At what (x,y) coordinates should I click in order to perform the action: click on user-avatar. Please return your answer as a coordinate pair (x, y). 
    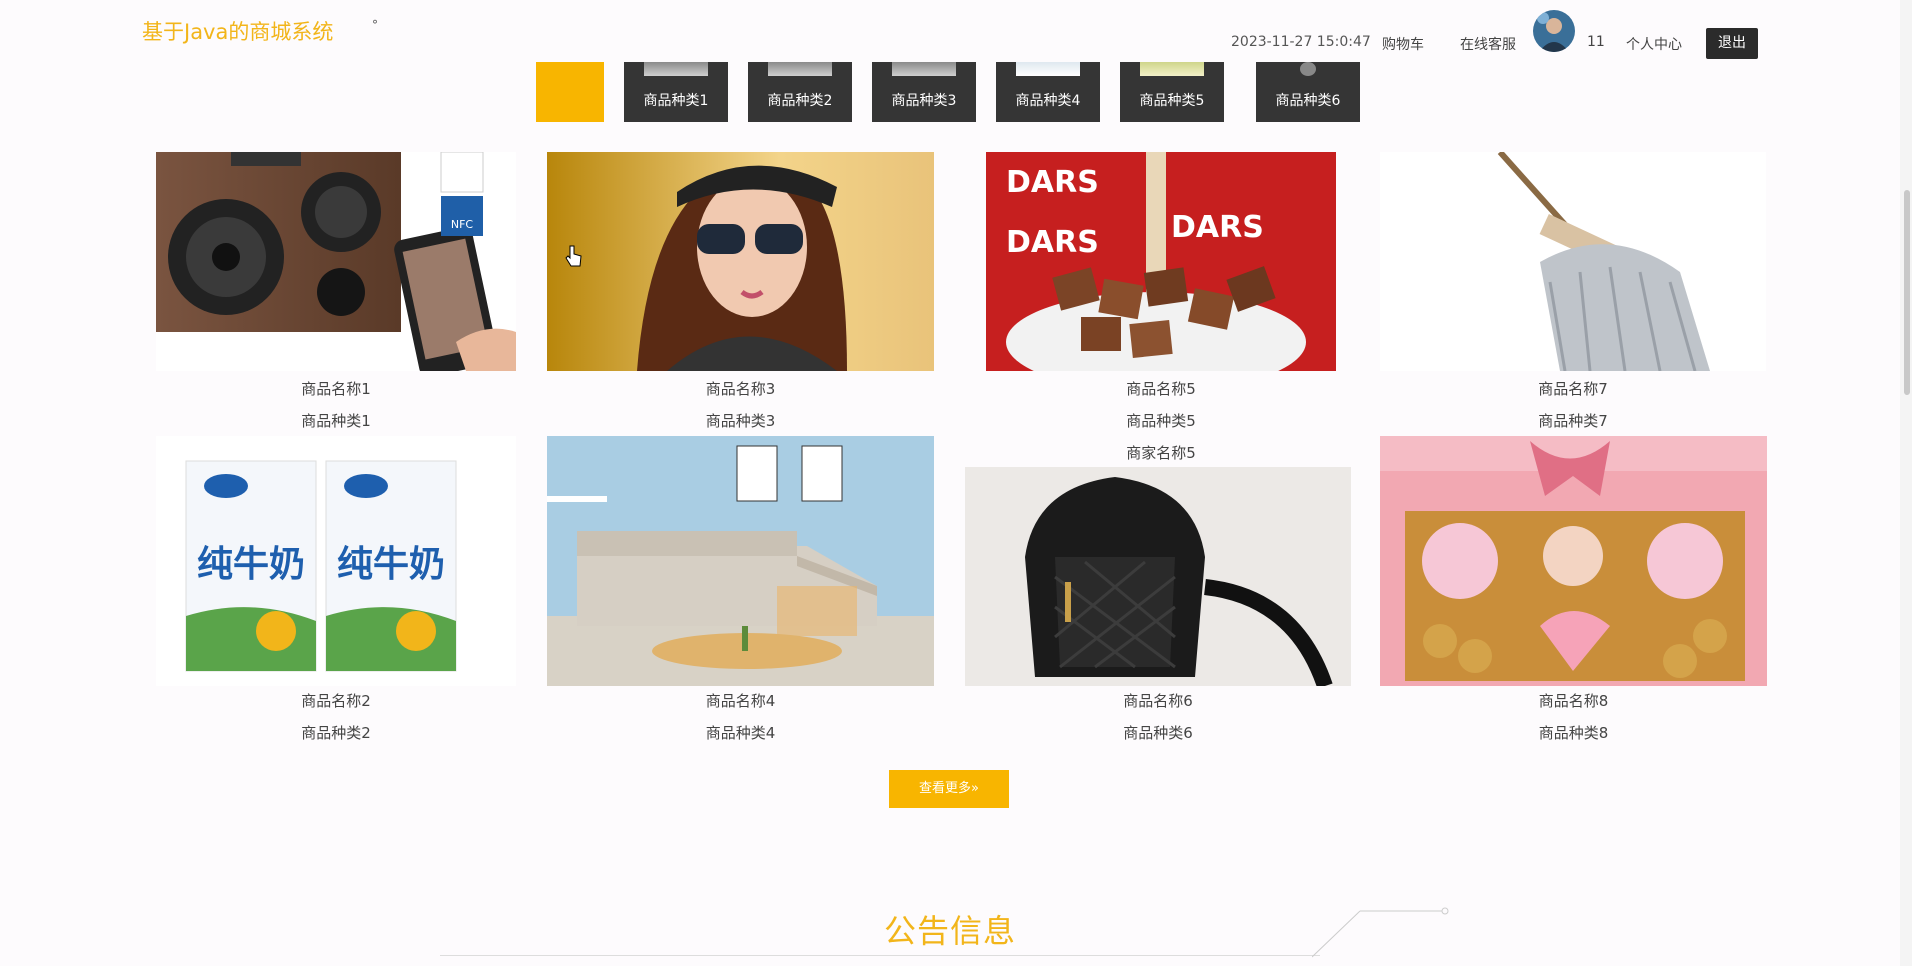
    Looking at the image, I should click on (1554, 31).